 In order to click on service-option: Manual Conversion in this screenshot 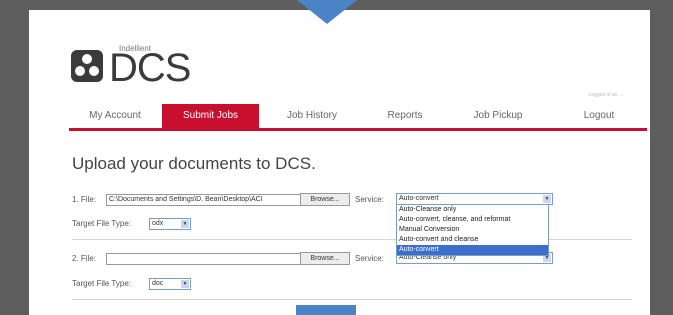, I will do `click(472, 230)`.